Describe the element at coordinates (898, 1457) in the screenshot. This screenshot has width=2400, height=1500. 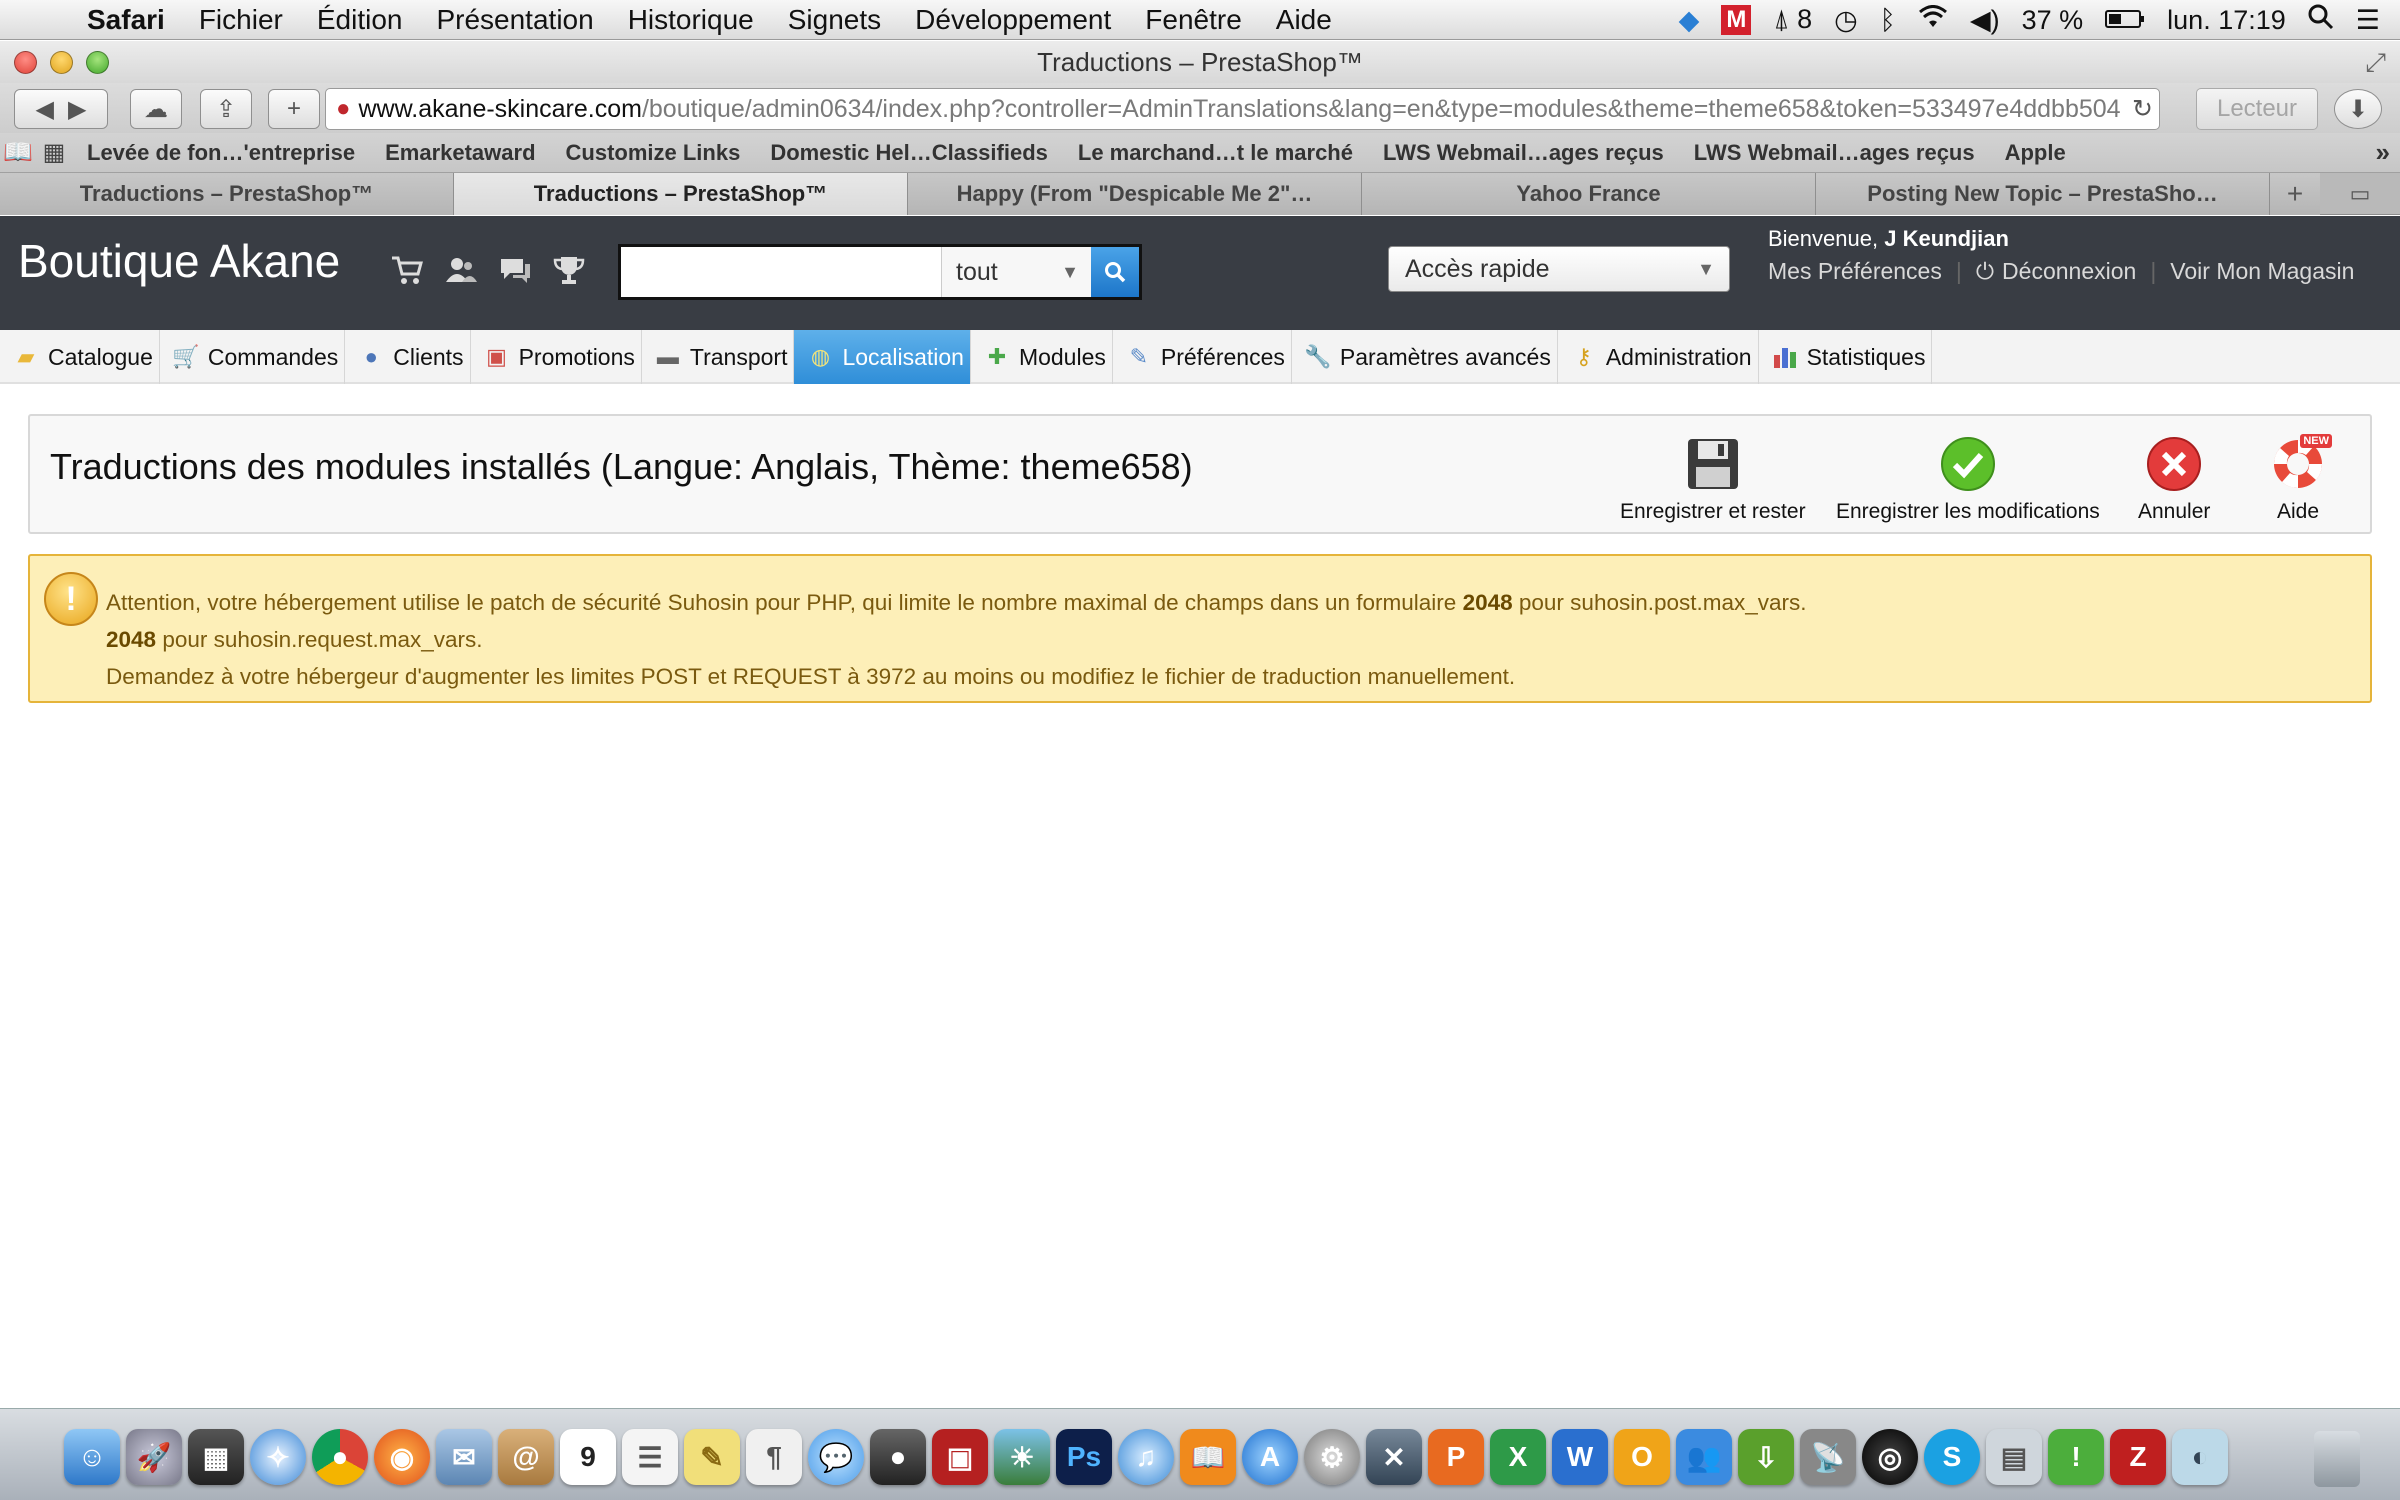
I see `facetime-icon: ●` at that location.